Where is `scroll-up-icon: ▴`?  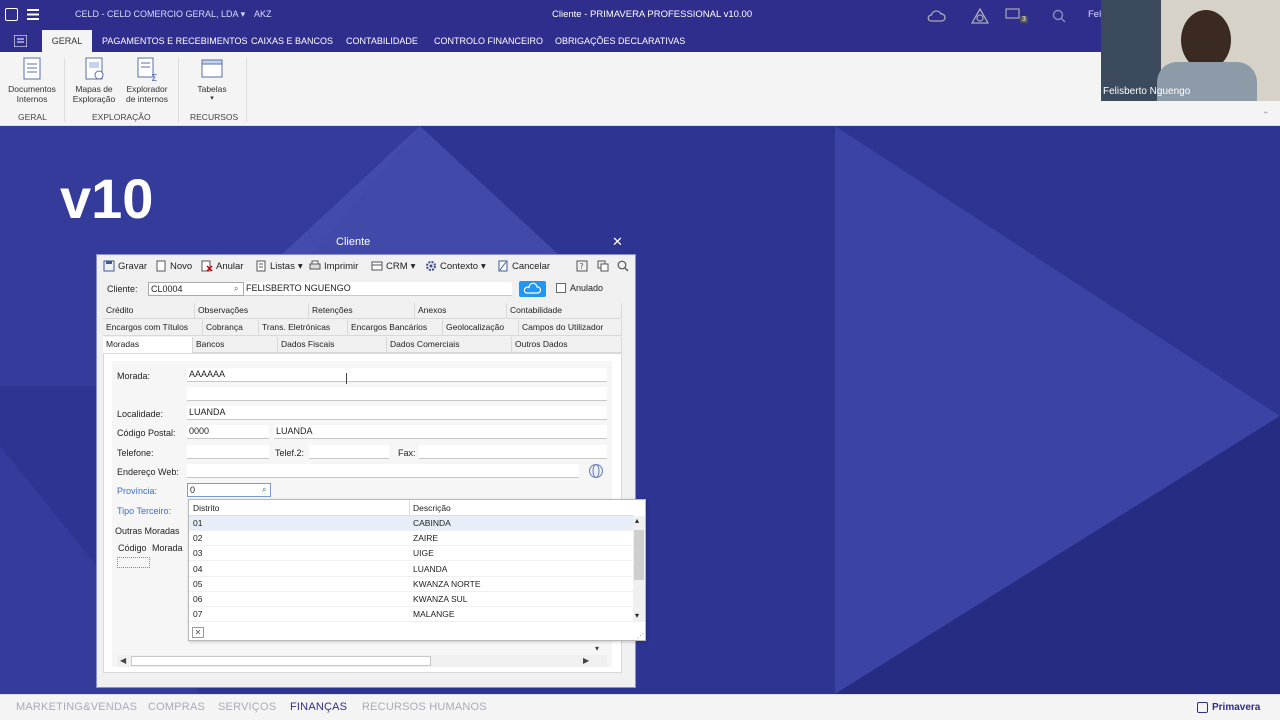 scroll-up-icon: ▴ is located at coordinates (637, 520).